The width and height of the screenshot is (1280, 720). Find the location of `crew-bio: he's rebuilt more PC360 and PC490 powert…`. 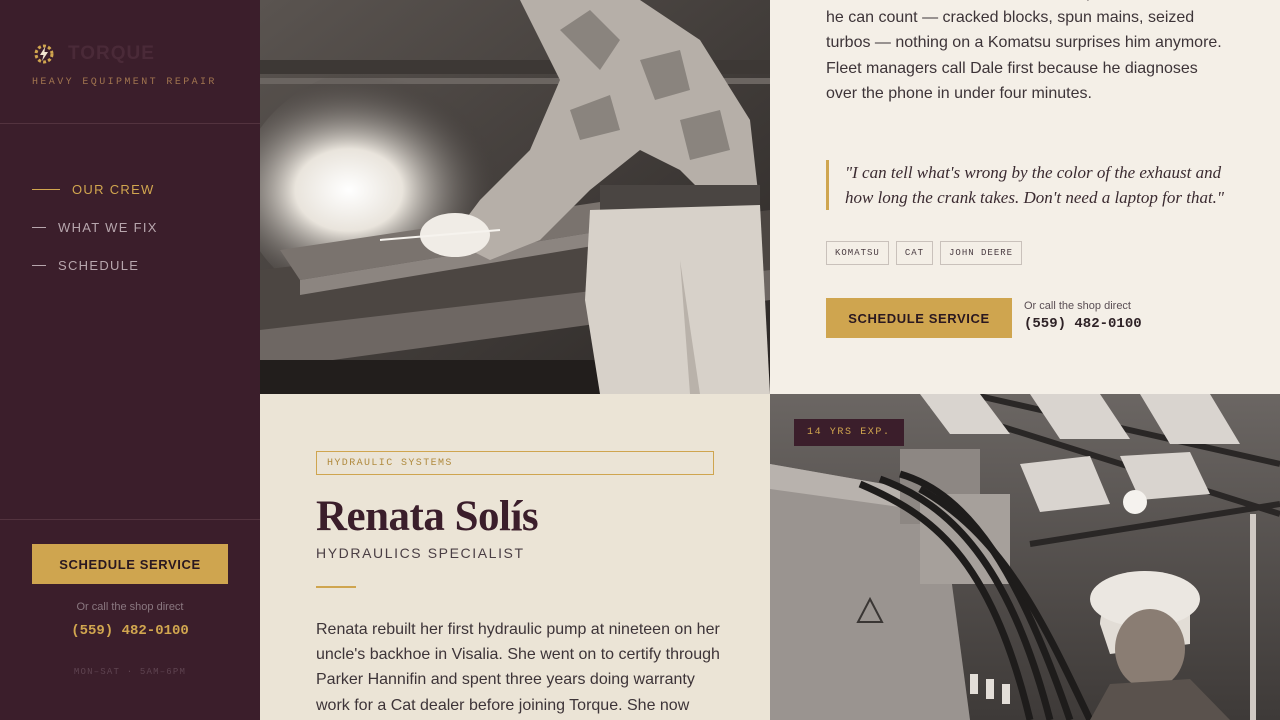

crew-bio: he's rebuilt more PC360 and PC490 powert… is located at coordinates (1024, 51).